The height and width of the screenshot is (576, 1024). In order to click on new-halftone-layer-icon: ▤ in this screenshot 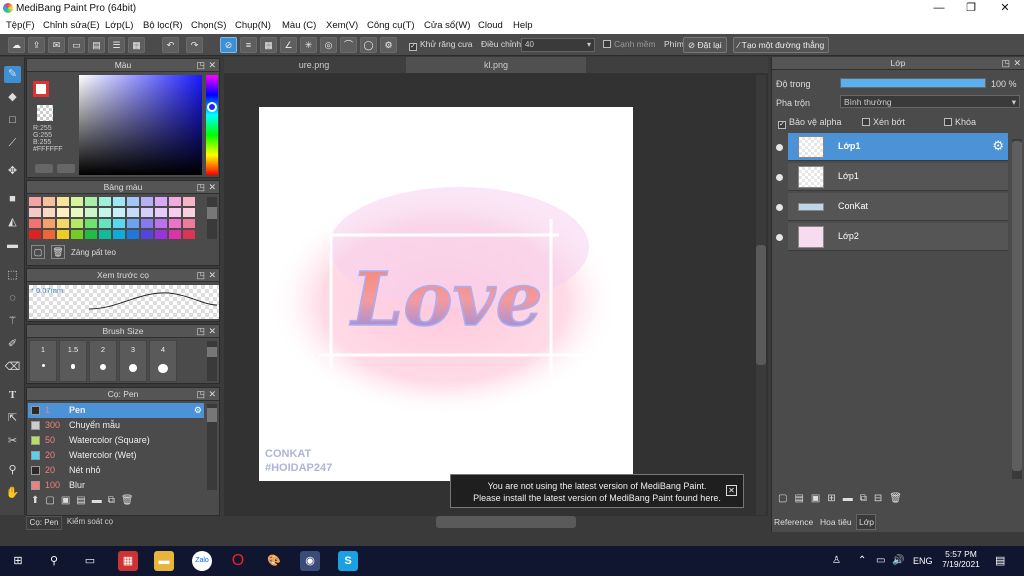, I will do `click(802, 498)`.